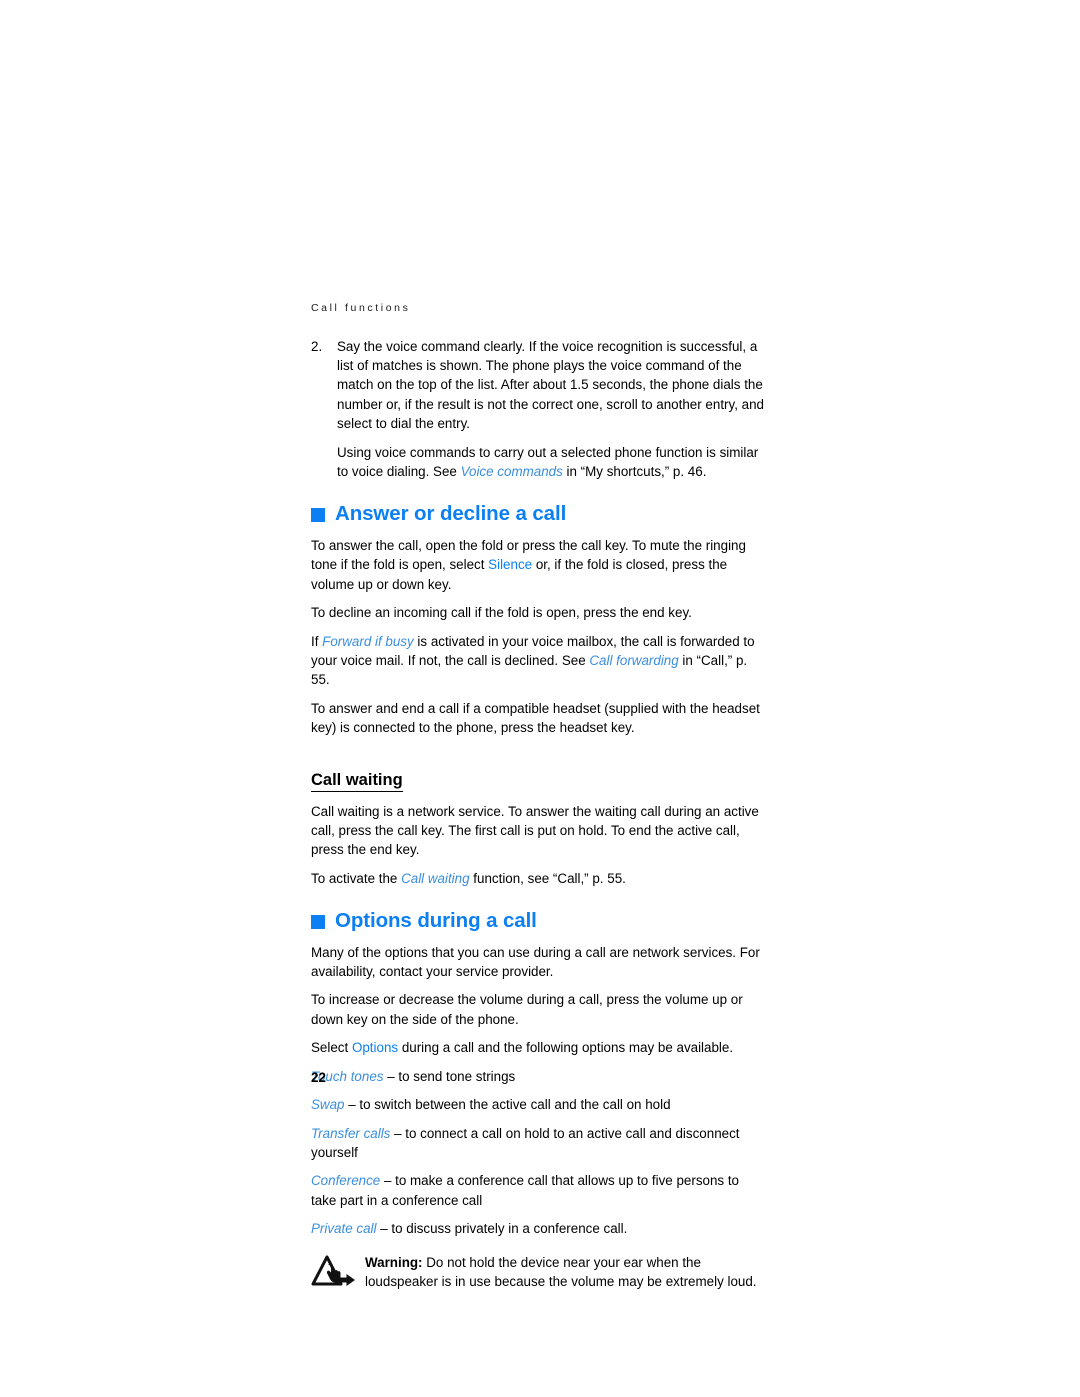 Image resolution: width=1080 pixels, height=1397 pixels. I want to click on reference-forward-if-busy: Forward if busy, so click(368, 641).